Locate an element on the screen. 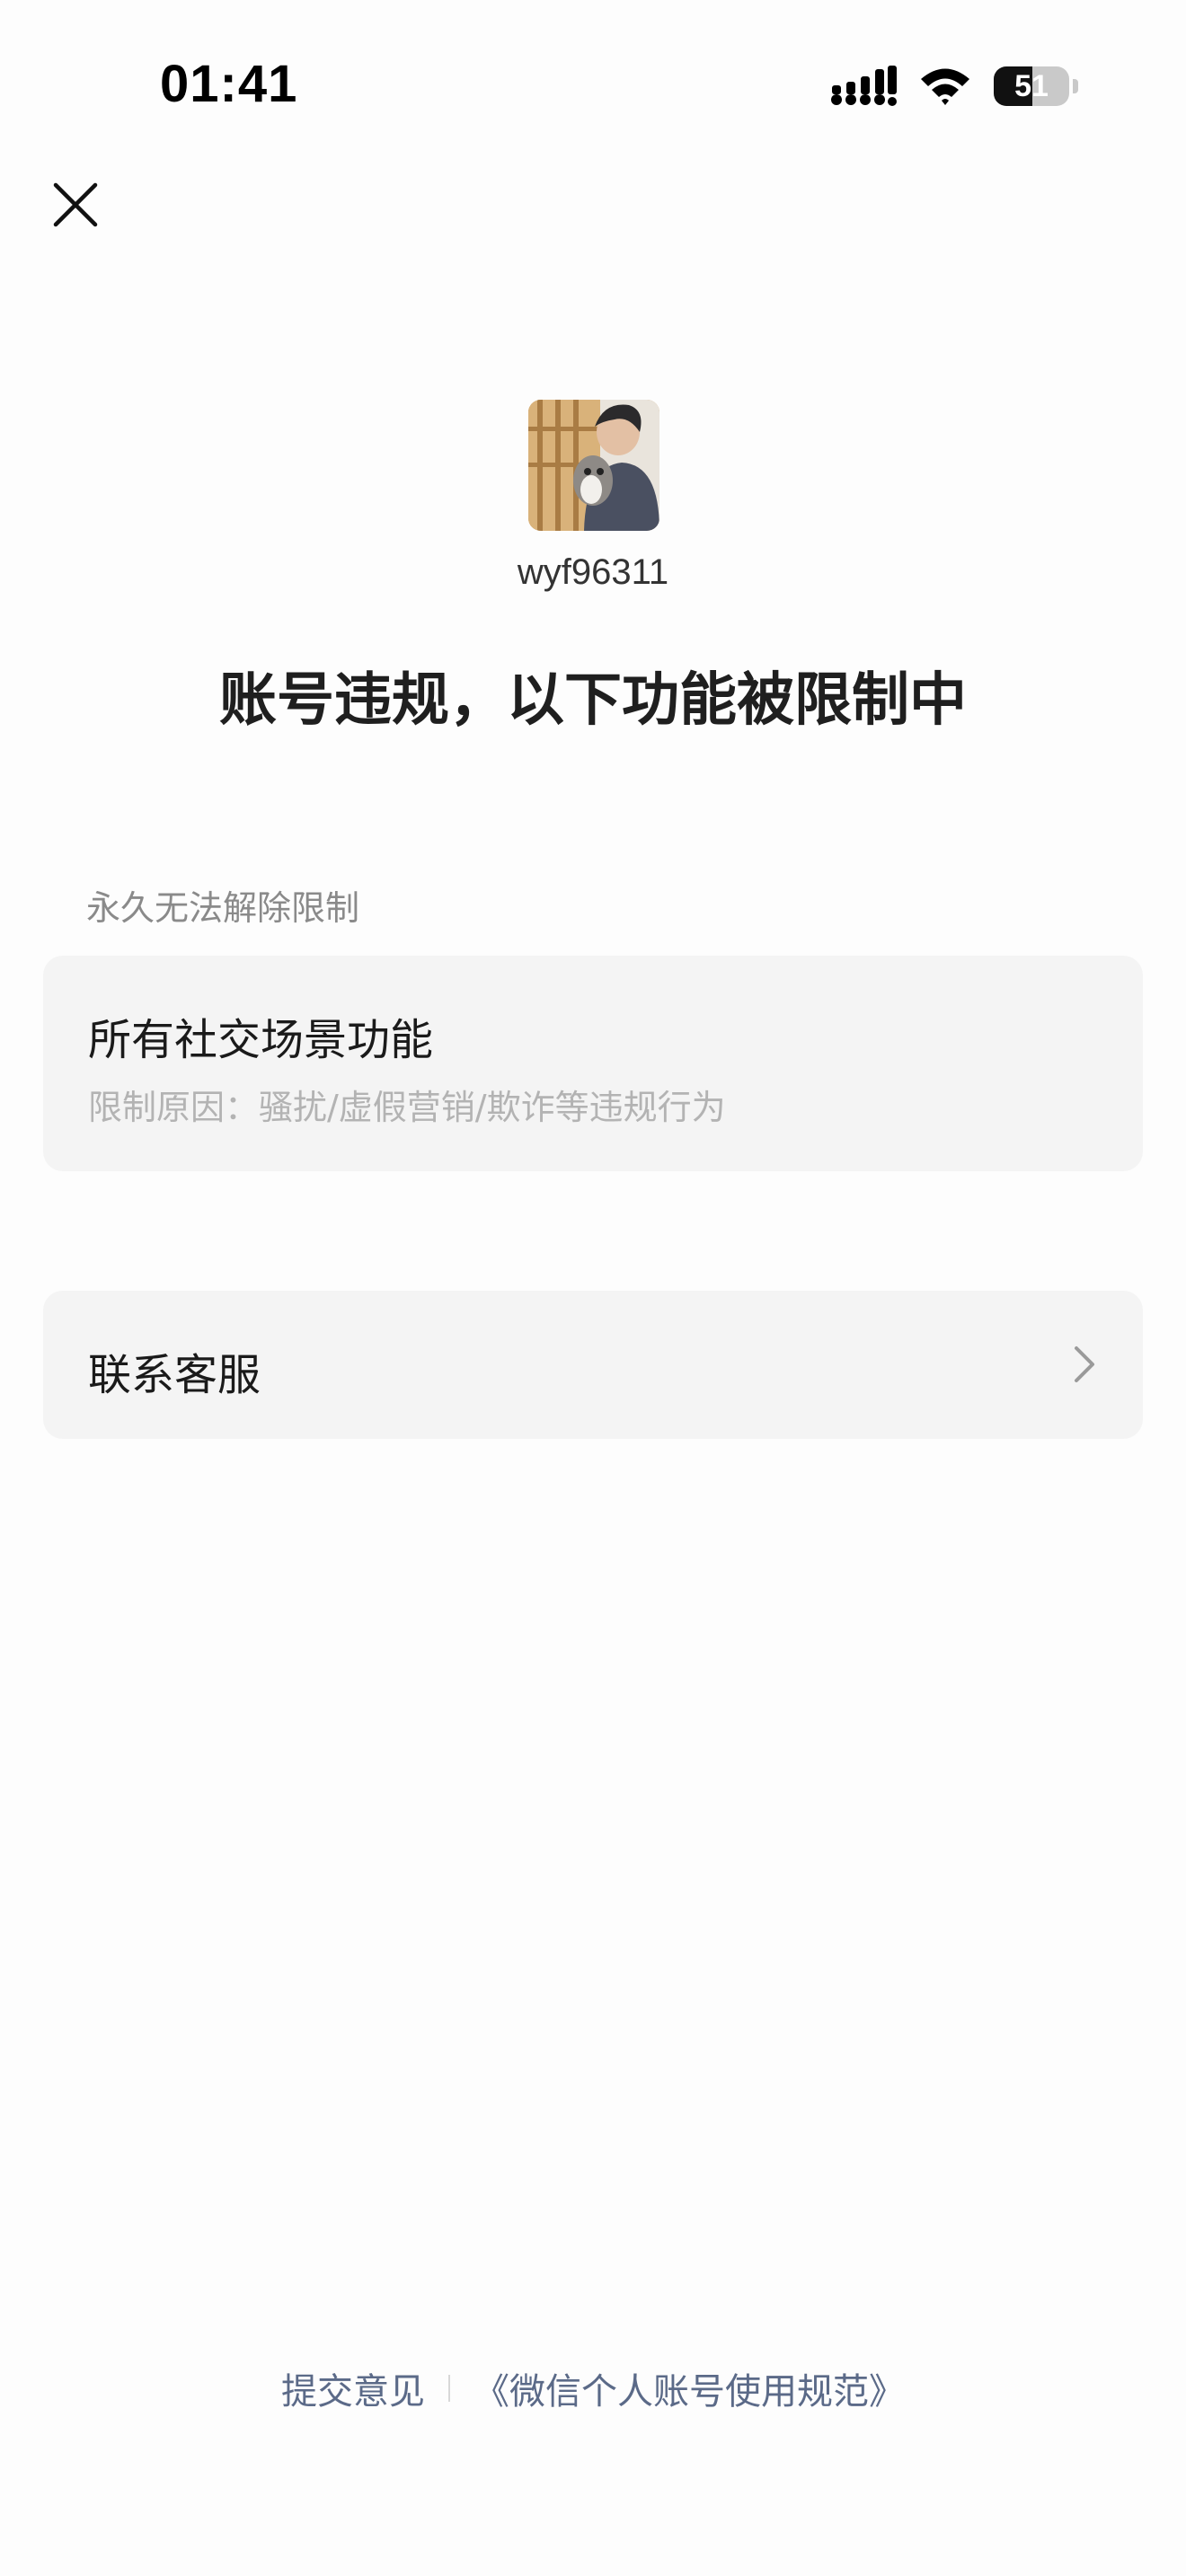  restriction-reason: 限制原因：骚扰/虚假营销/欺诈等违规行为 is located at coordinates (407, 1107).